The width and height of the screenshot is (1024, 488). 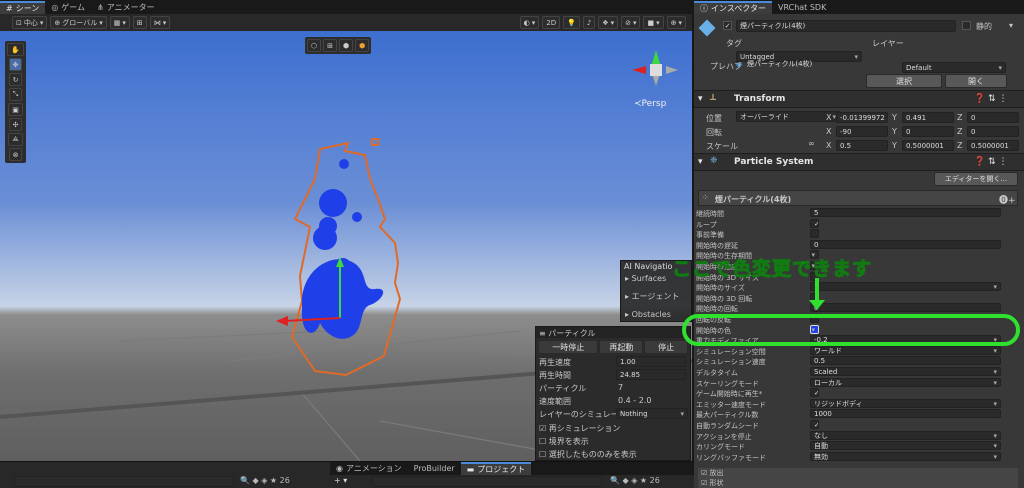 What do you see at coordinates (119, 22) in the screenshot?
I see `grid-toggle: ▦ ▾` at bounding box center [119, 22].